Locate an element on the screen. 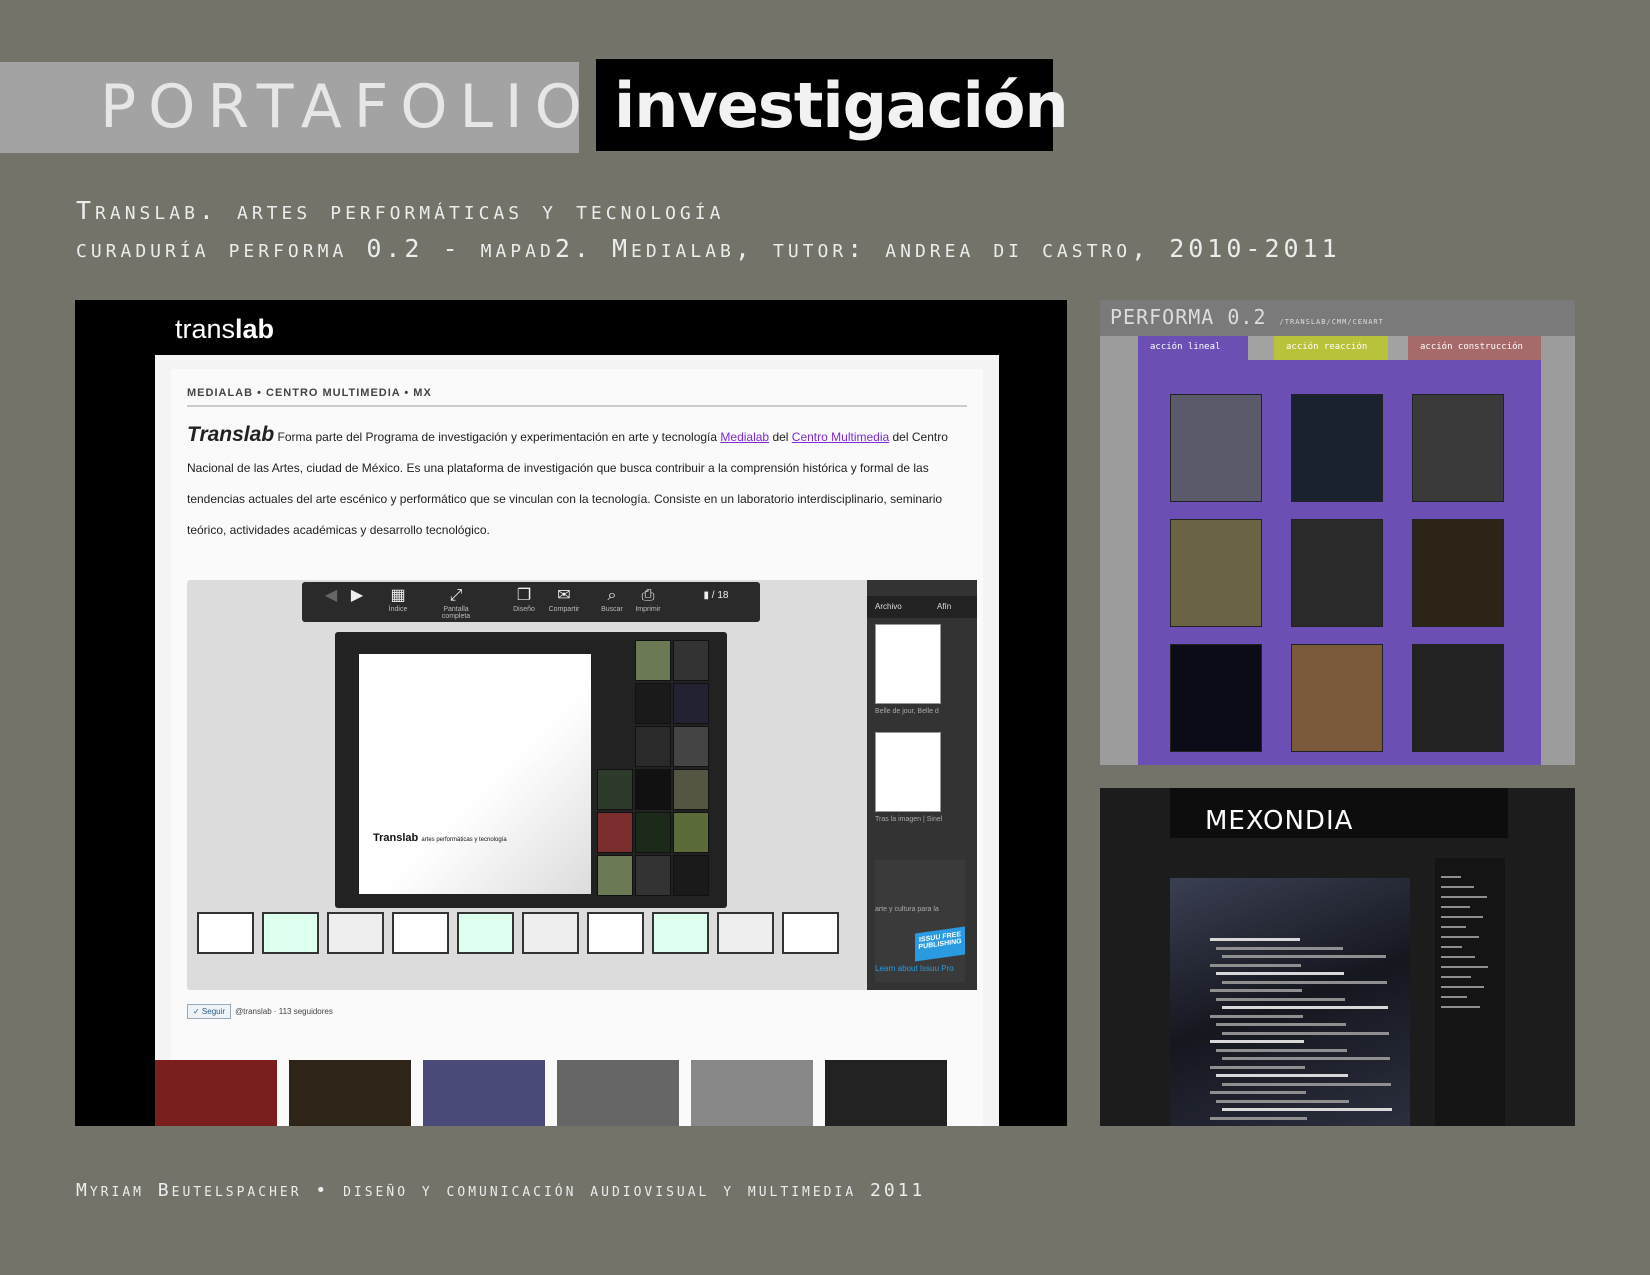  medialab-link: Medialab is located at coordinates (744, 437).